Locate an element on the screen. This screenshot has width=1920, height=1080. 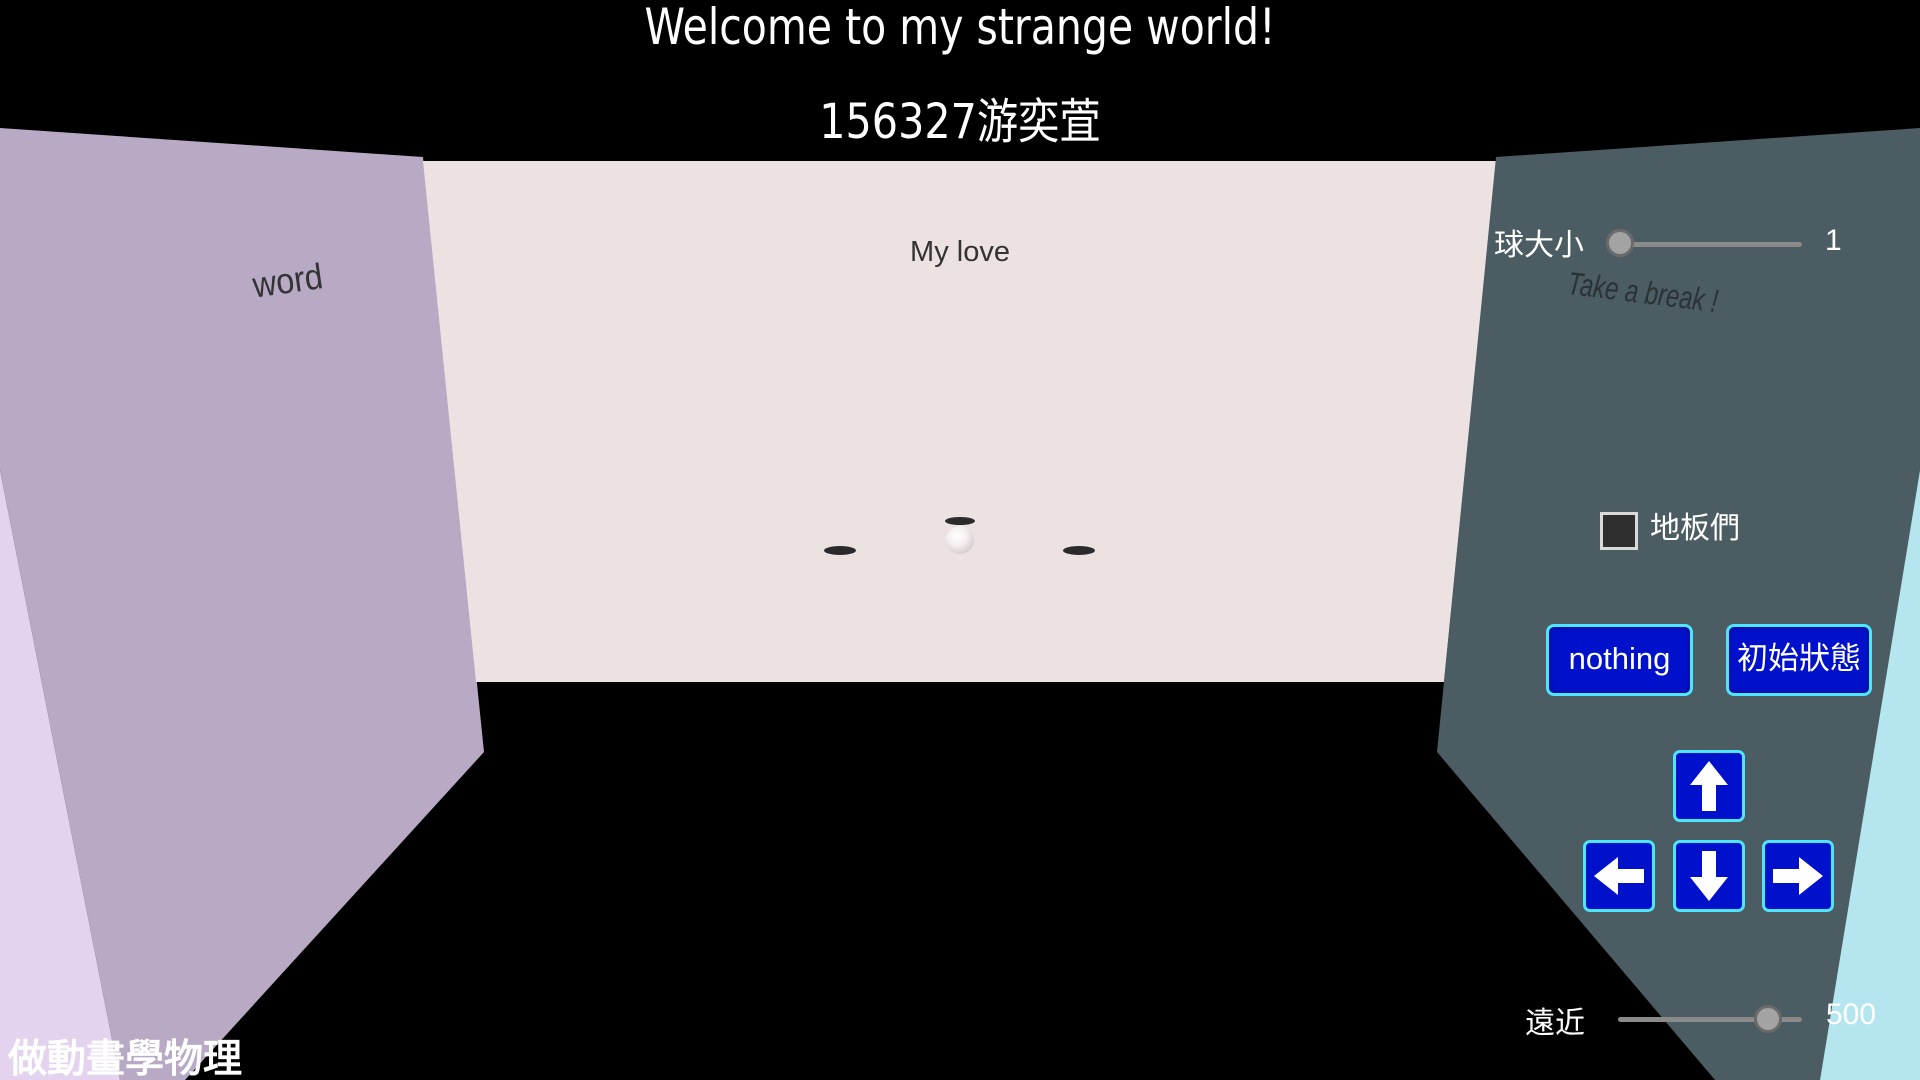
back-wall-text: My love is located at coordinates (960, 252).